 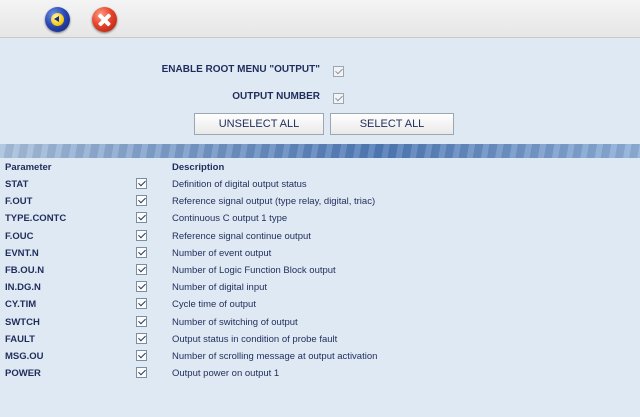 What do you see at coordinates (392, 124) in the screenshot?
I see `select-all-button: SELECT ALL` at bounding box center [392, 124].